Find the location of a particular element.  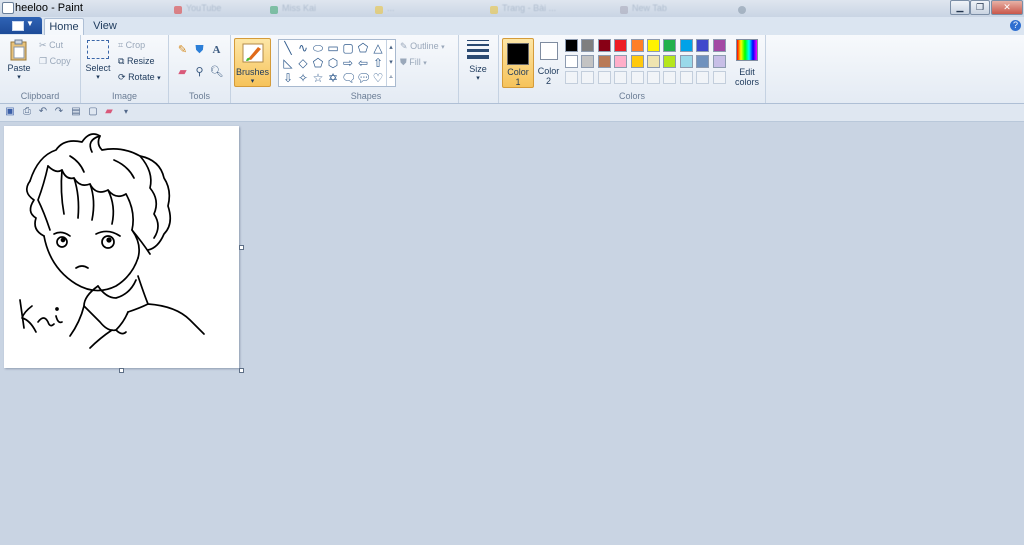

brushes-button: Brushes ▾ is located at coordinates (252, 62).